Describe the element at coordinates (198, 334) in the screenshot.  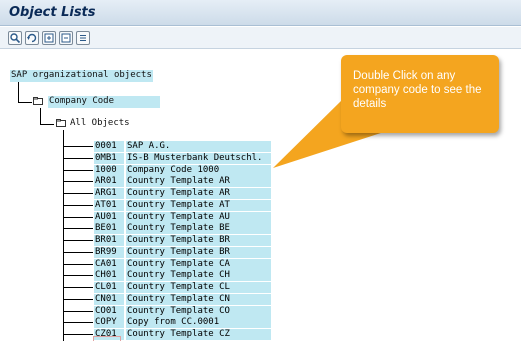
I see `company-code-name: Country Template CZ` at that location.